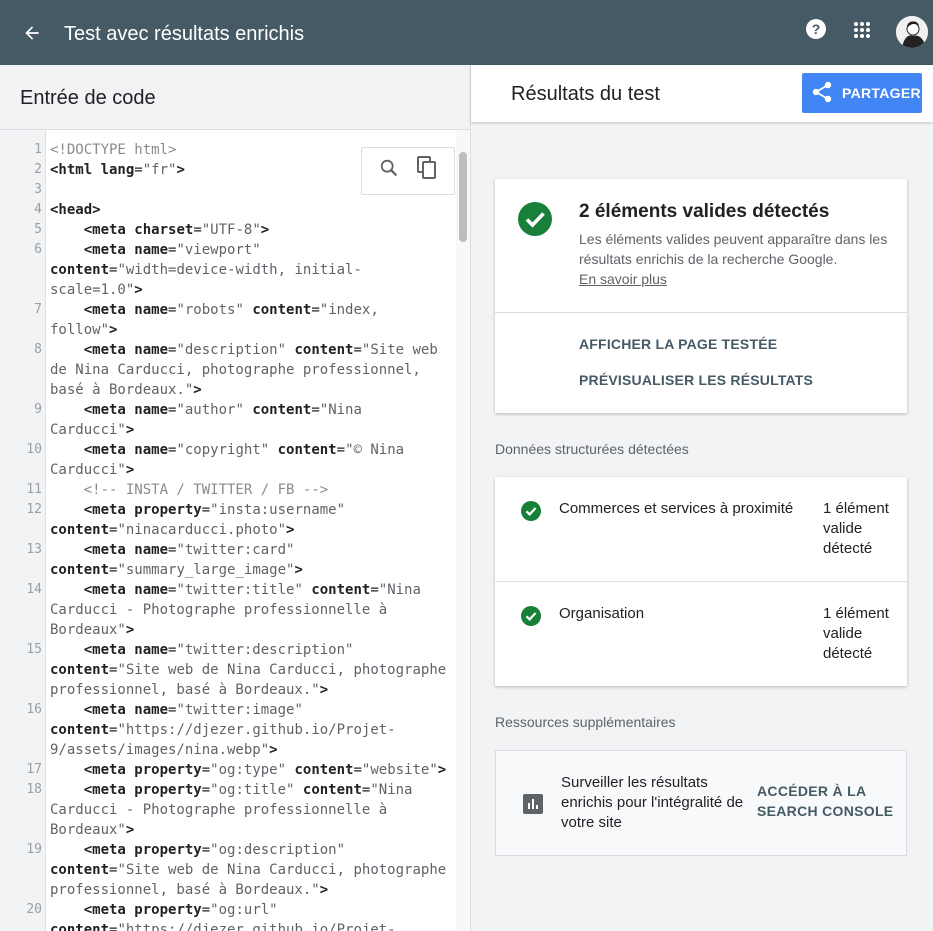 The width and height of the screenshot is (933, 931). Describe the element at coordinates (38, 249) in the screenshot. I see `line-number: 6` at that location.